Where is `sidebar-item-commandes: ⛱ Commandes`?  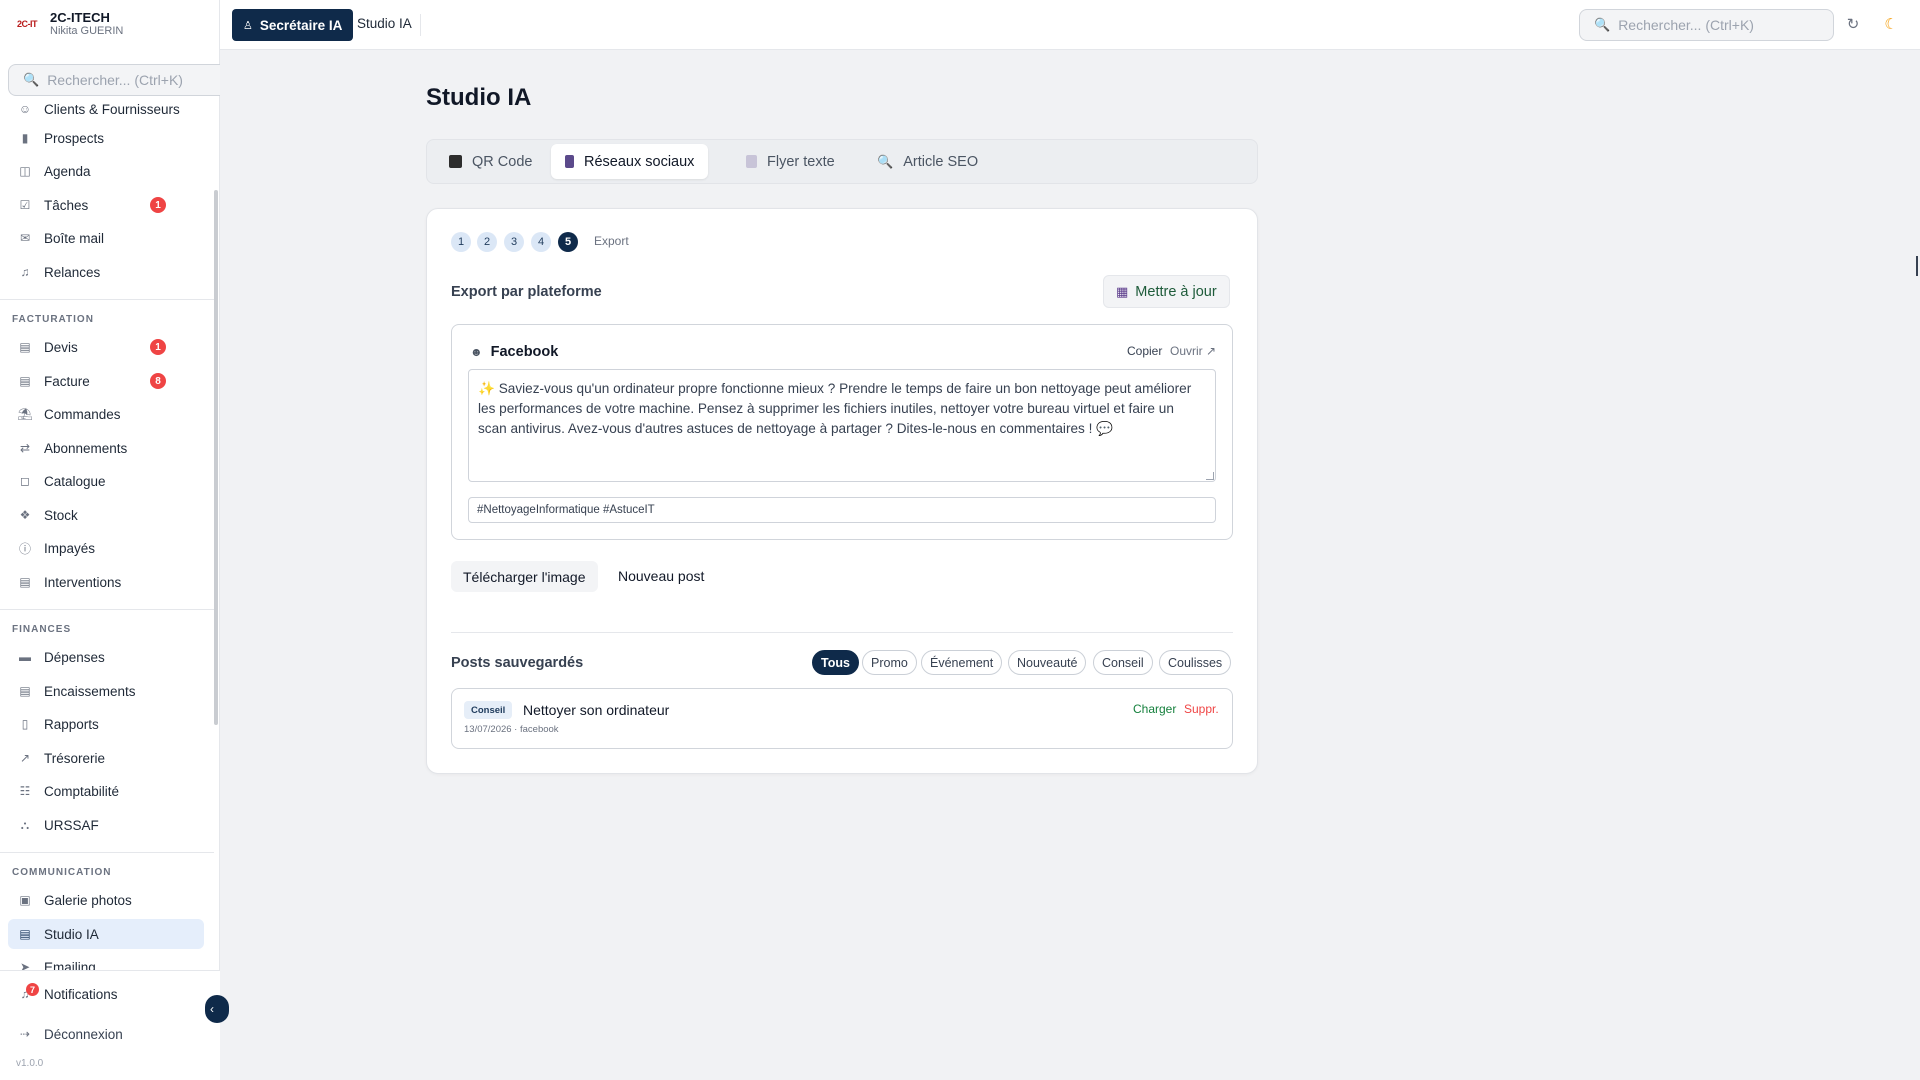 sidebar-item-commandes: ⛱ Commandes is located at coordinates (106, 414).